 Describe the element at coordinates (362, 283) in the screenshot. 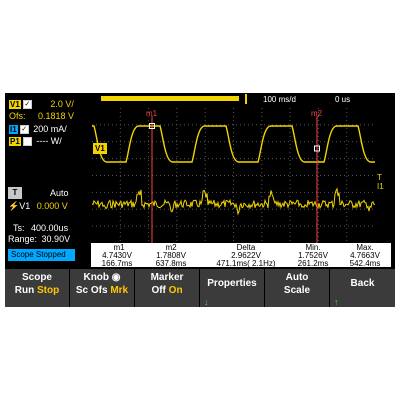

I see `softkey-title: Back` at that location.